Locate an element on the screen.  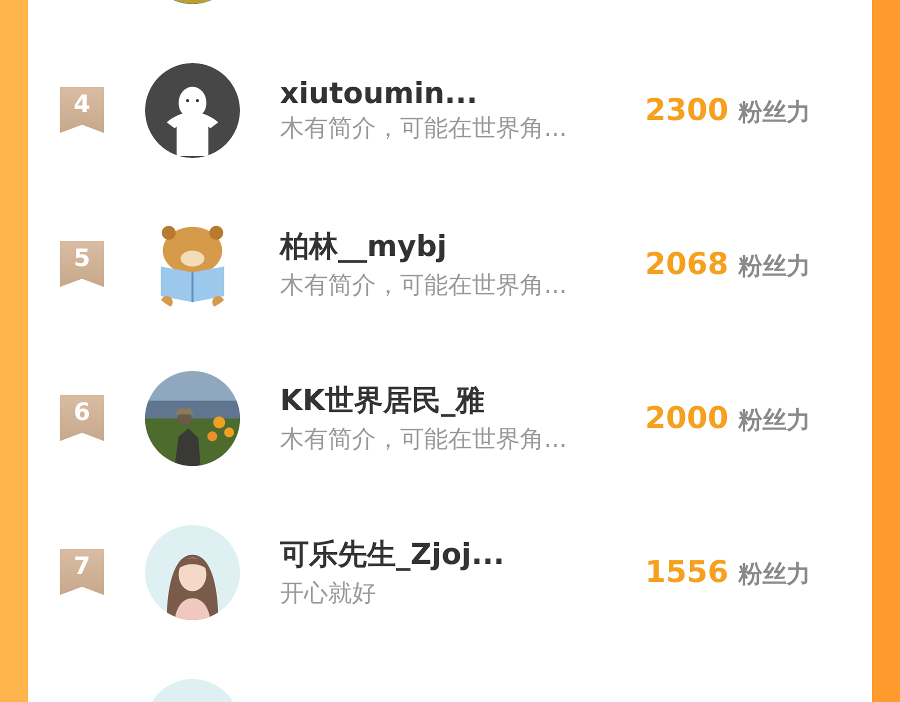
fan-score: 2068 is located at coordinates (686, 264).